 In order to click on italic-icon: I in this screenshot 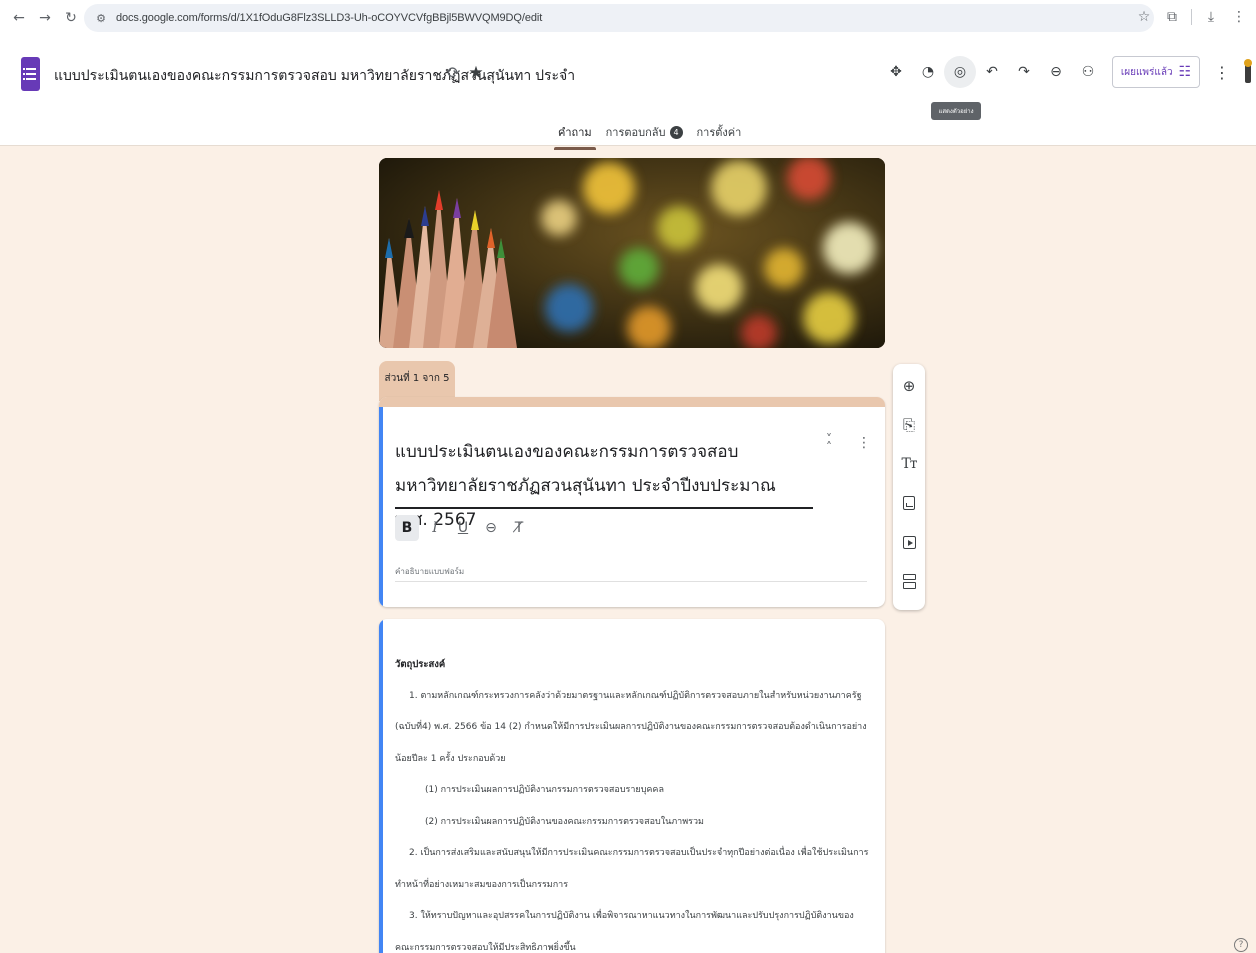, I will do `click(435, 528)`.